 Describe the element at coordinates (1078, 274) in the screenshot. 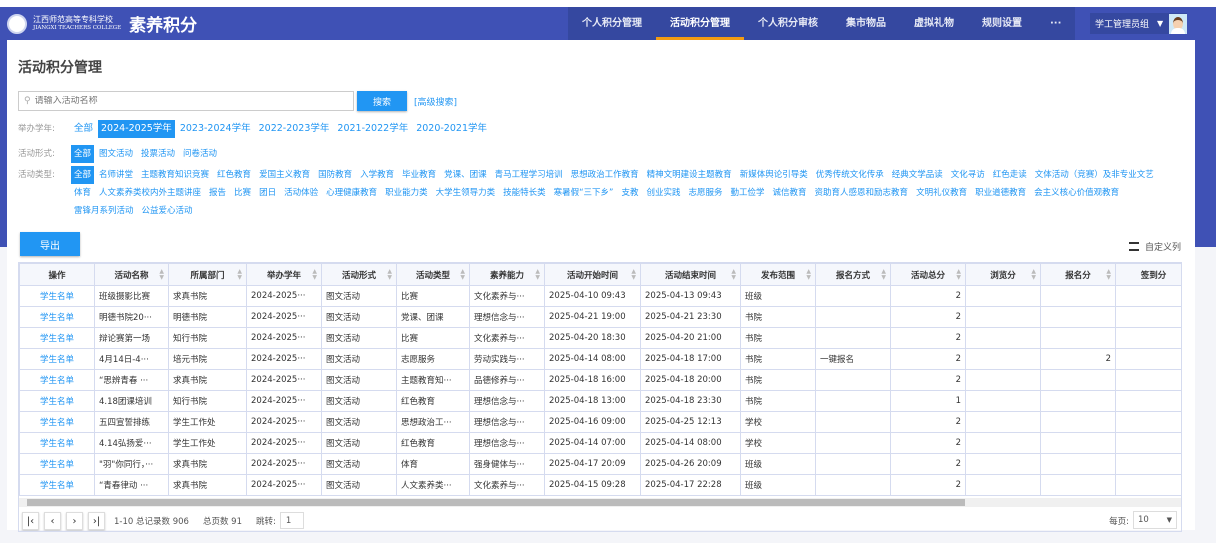

I see `column-header: 报名分 ▲ ▼` at that location.